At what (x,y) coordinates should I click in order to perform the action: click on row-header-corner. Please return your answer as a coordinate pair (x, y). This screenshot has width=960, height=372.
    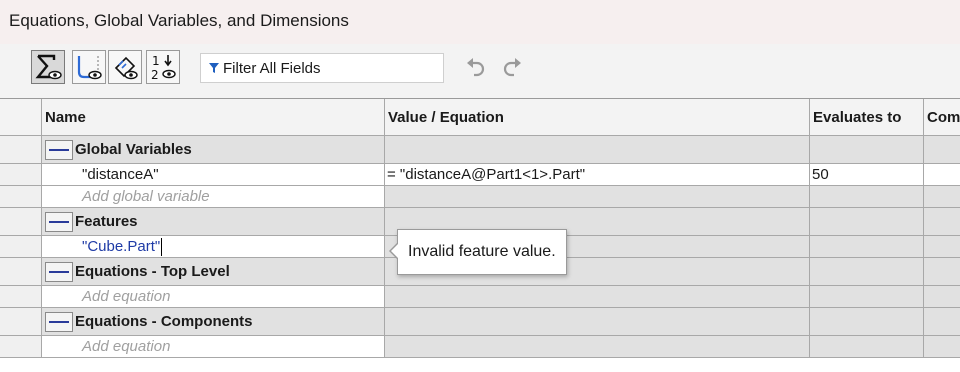
    Looking at the image, I should click on (21, 117).